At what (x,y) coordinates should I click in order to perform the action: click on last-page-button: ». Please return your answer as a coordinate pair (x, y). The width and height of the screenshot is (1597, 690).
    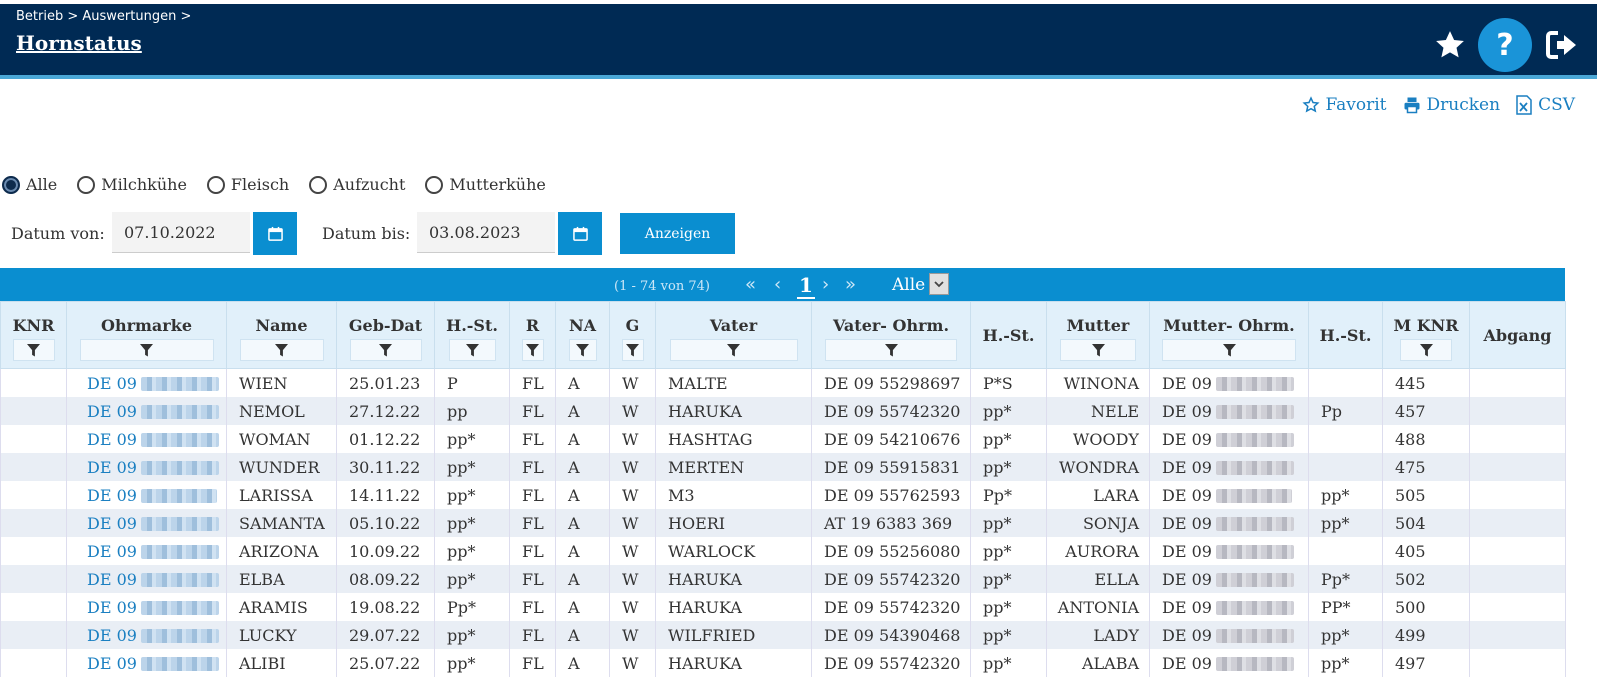
    Looking at the image, I should click on (850, 284).